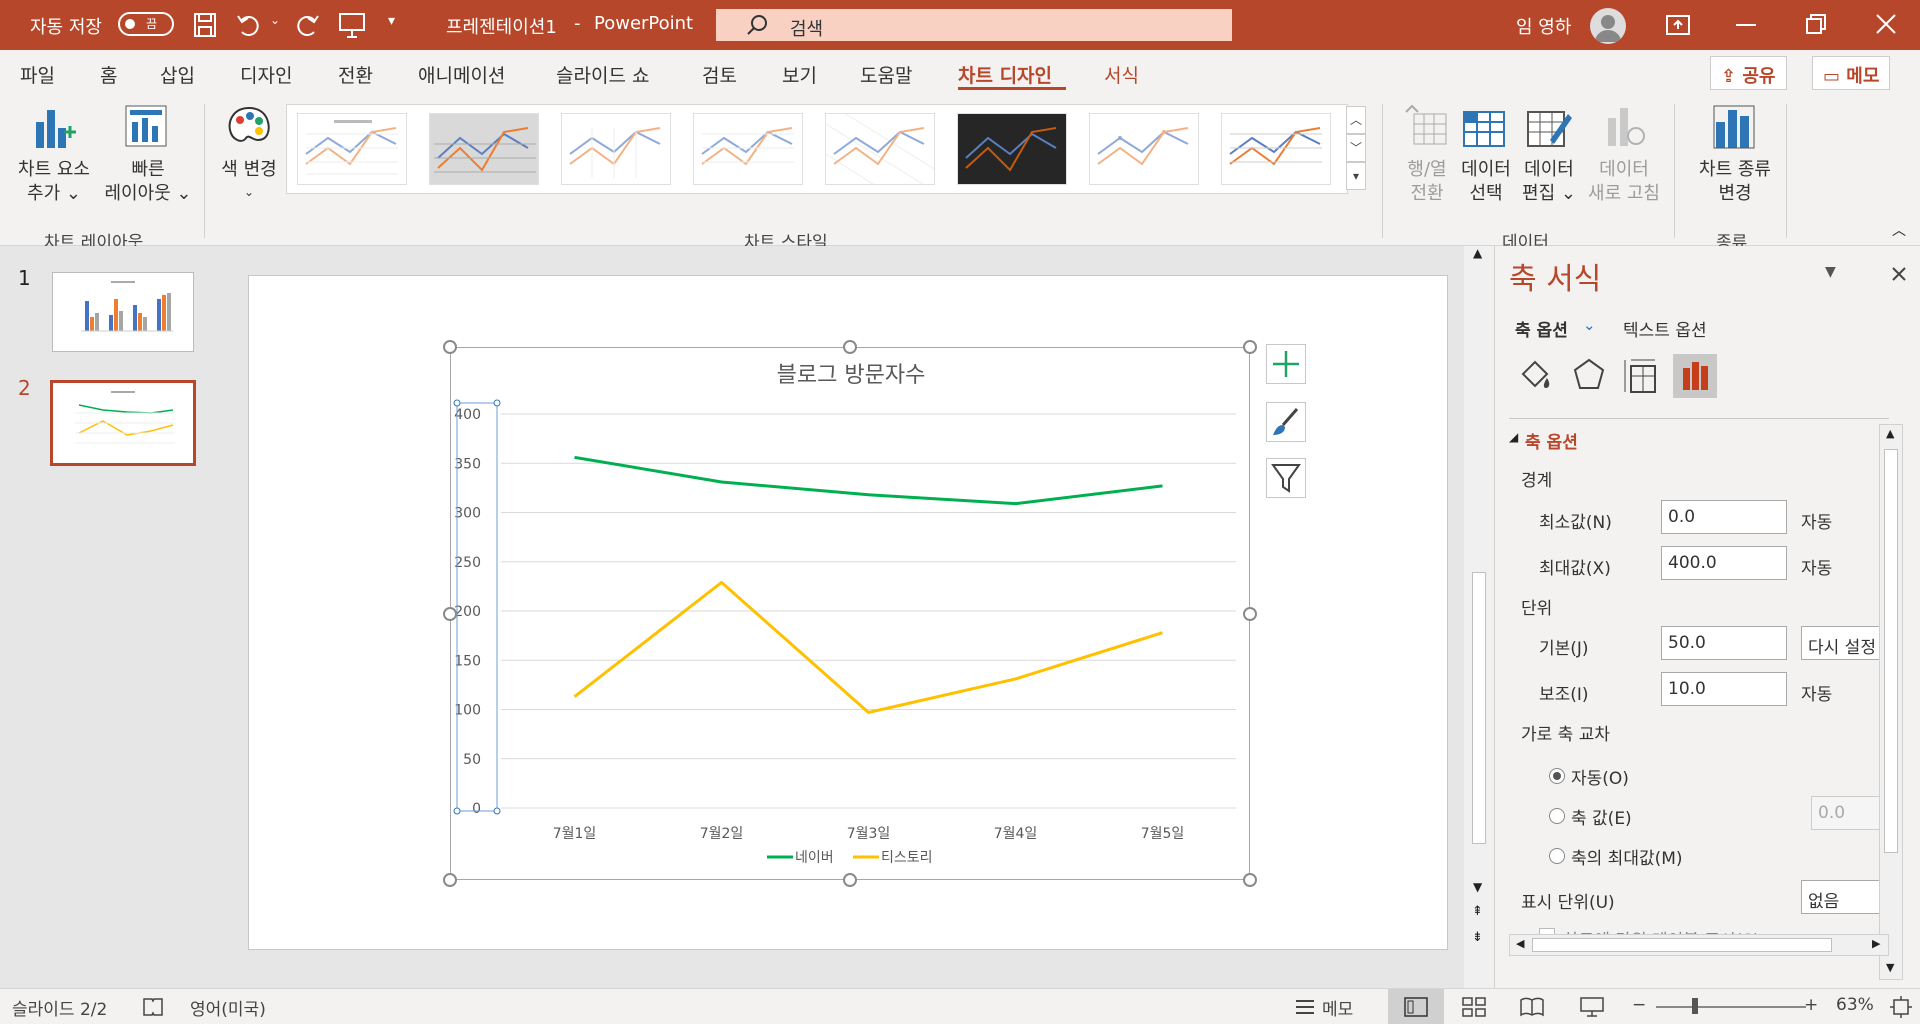  What do you see at coordinates (1678, 25) in the screenshot?
I see `ribbon-display-options-icon` at bounding box center [1678, 25].